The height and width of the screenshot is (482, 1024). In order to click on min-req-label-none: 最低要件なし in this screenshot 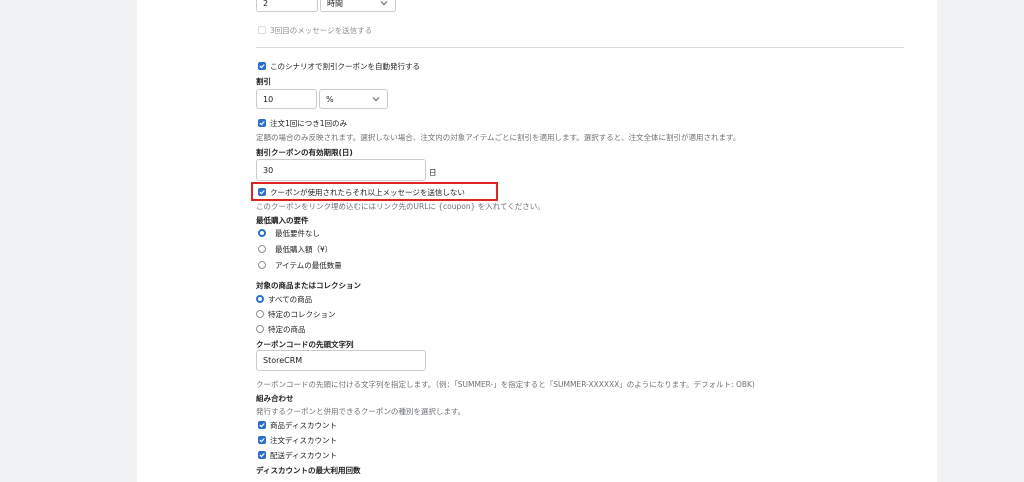, I will do `click(297, 233)`.